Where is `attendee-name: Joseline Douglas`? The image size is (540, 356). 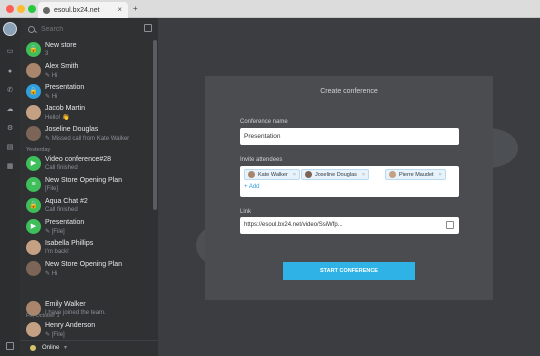 attendee-name: Joseline Douglas is located at coordinates (336, 174).